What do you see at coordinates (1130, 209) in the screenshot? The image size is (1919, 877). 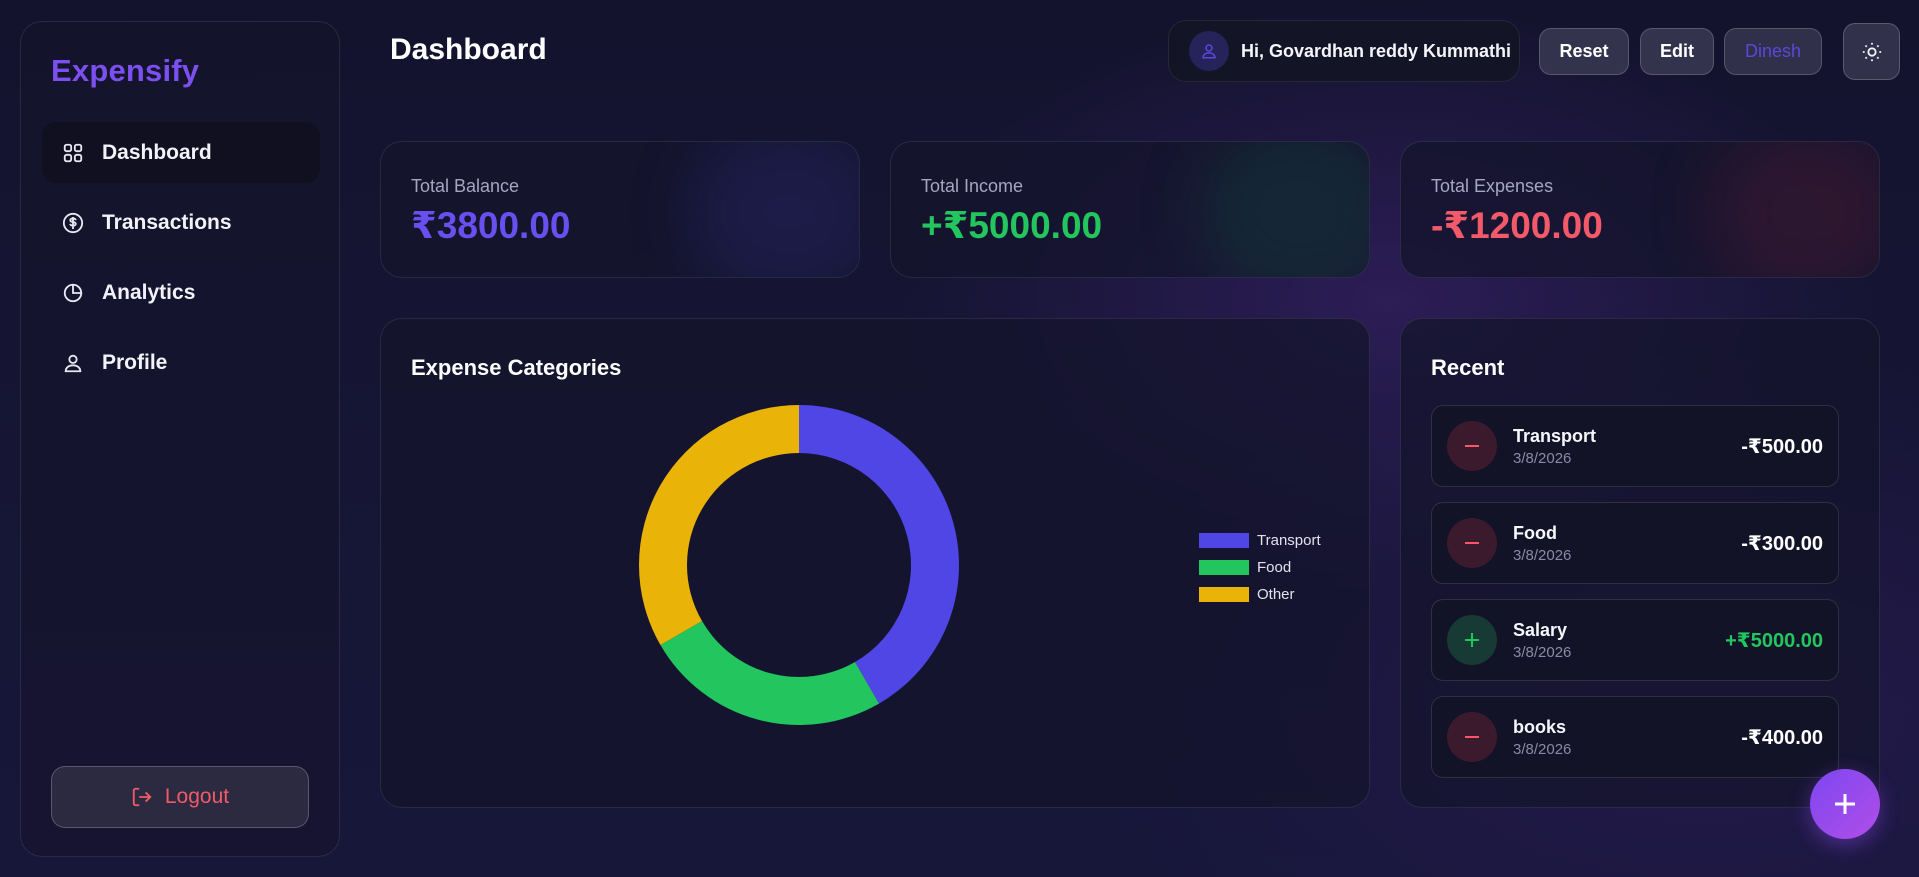 I see `stat-card-income: Total Income +₹5000.00` at bounding box center [1130, 209].